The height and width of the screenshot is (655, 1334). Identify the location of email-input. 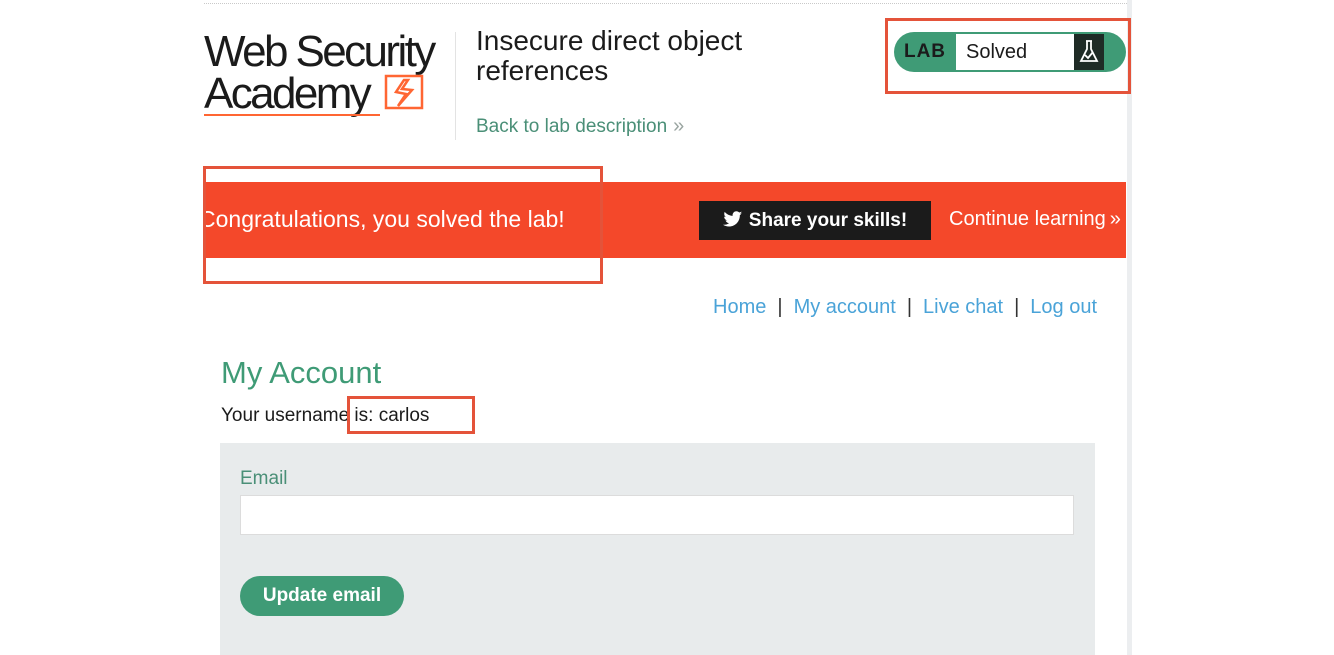
(657, 515).